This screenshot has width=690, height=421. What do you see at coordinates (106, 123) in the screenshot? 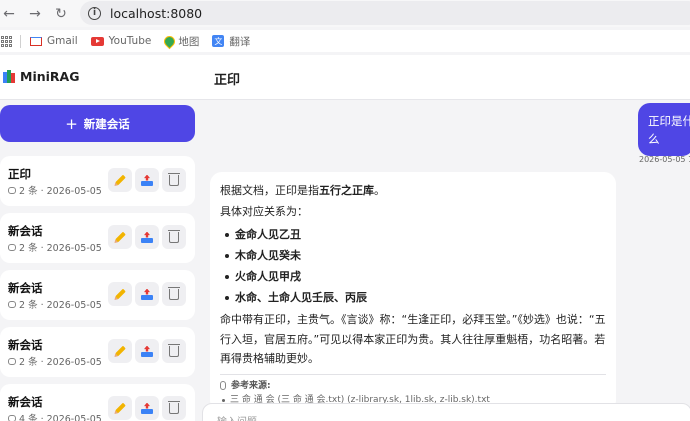
I see `new-chat-label: 新建会话` at bounding box center [106, 123].